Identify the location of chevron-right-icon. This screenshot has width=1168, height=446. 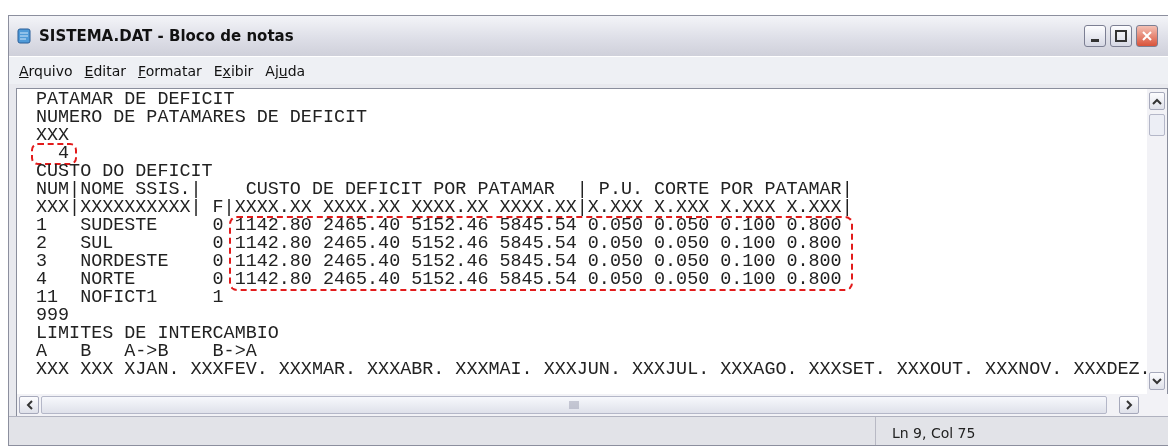
(1129, 405).